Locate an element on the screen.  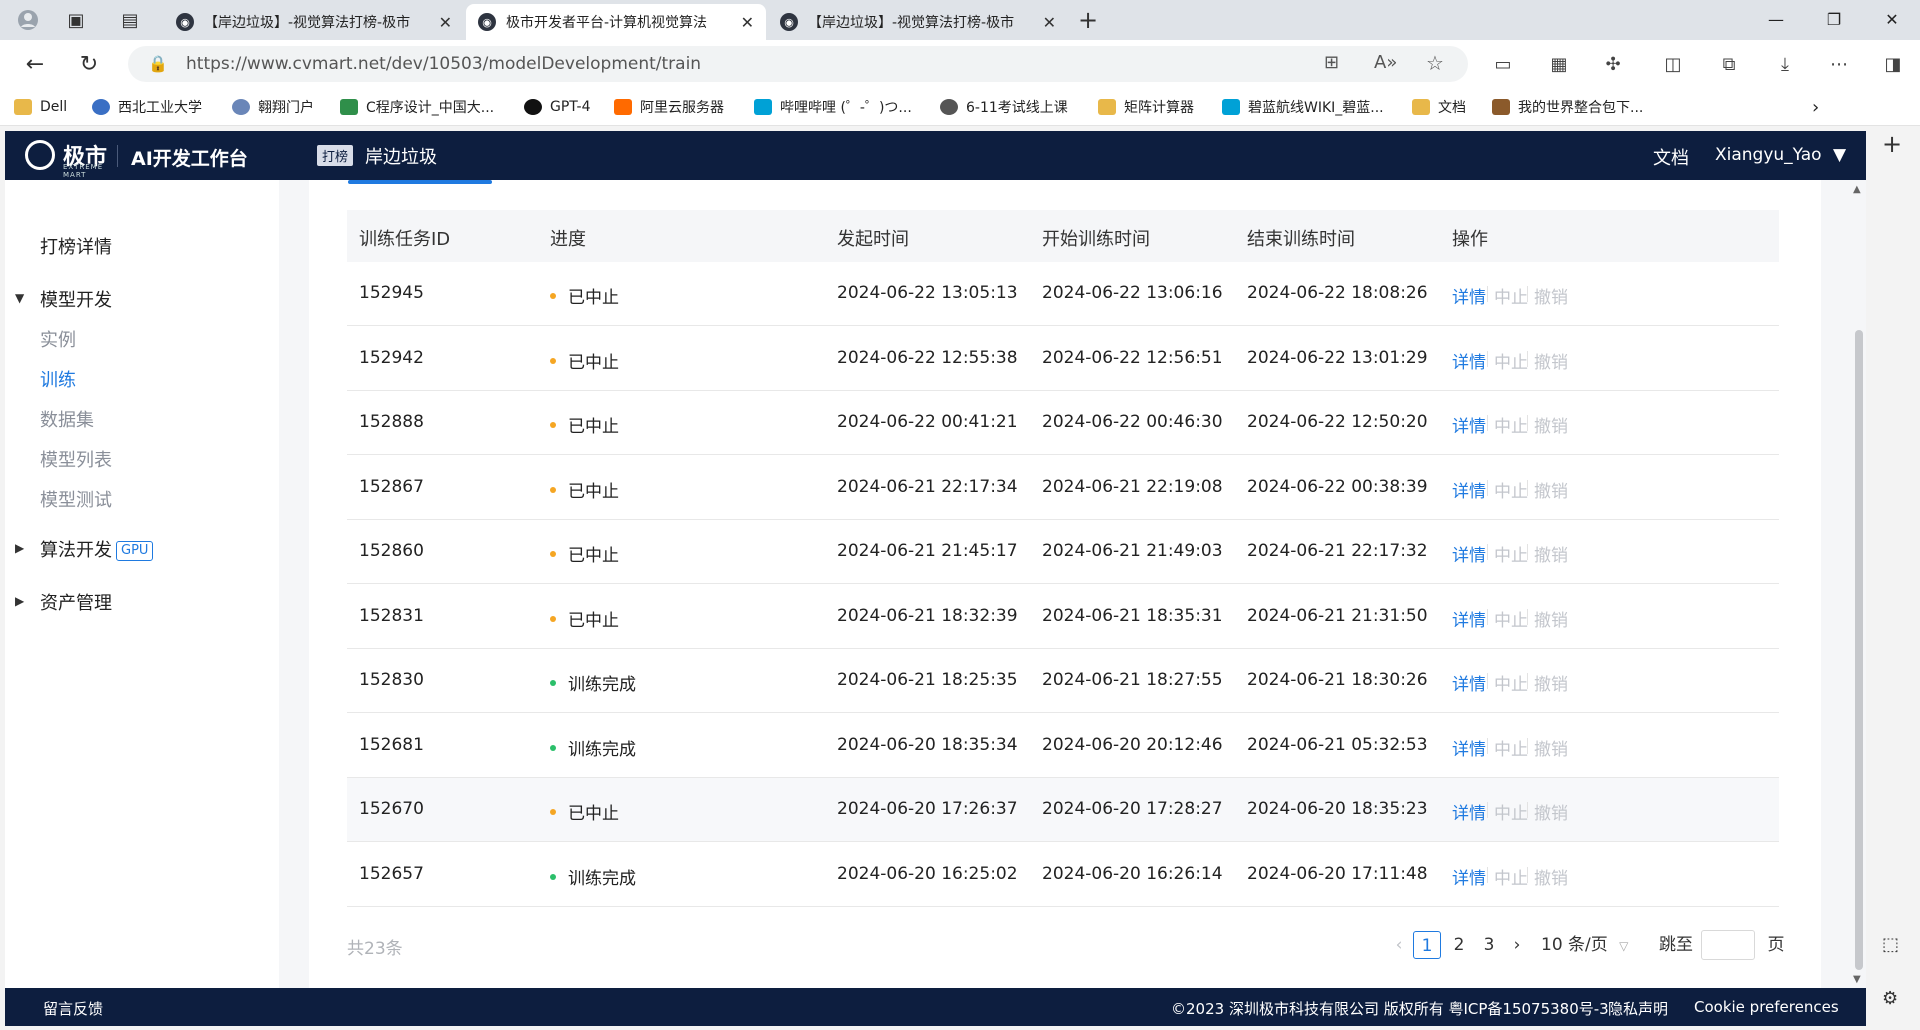
more-menu-icon: ⋯ is located at coordinates (1839, 65).